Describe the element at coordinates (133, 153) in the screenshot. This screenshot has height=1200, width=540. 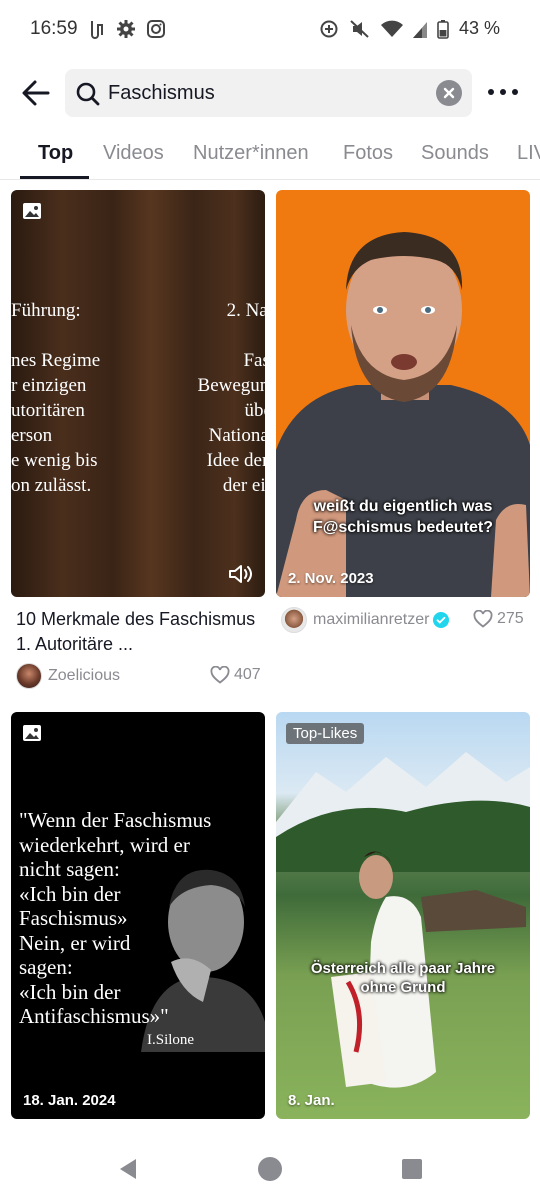
I see `tab-videos: Videos` at that location.